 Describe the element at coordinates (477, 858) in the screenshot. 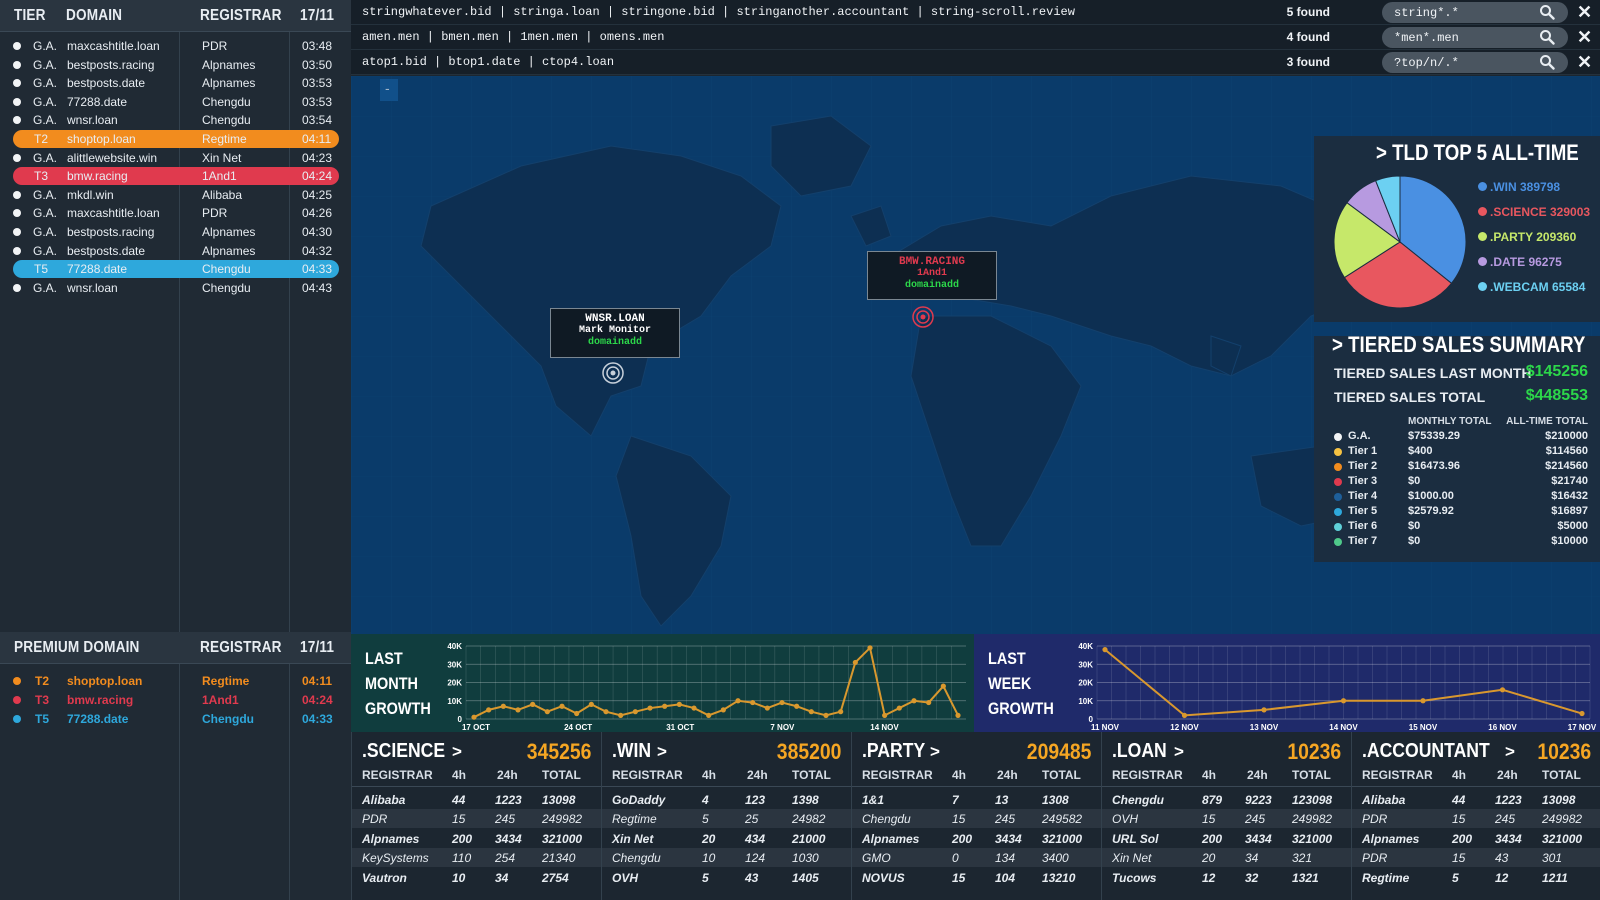

I see `table-row: KeySystems 110 254 21340` at that location.